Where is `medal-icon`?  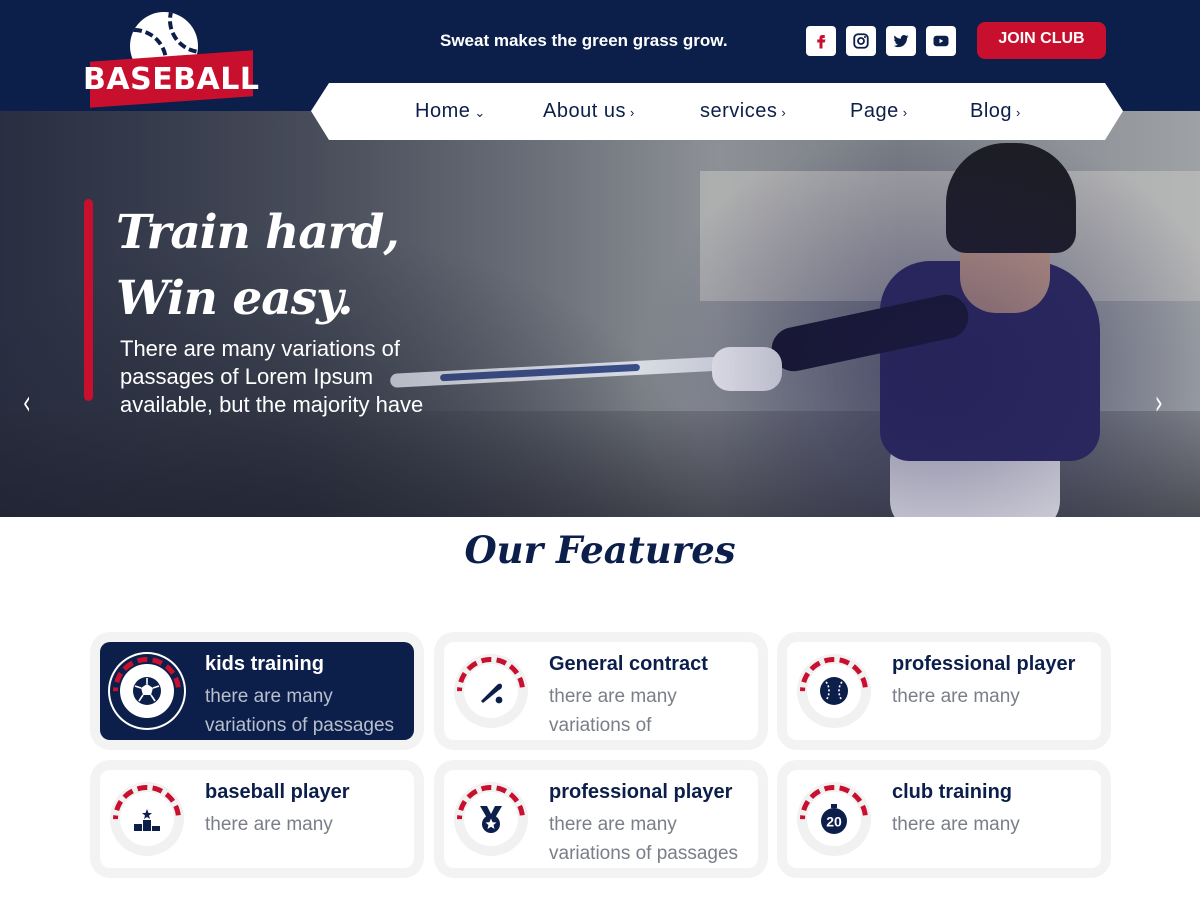
medal-icon is located at coordinates (491, 819).